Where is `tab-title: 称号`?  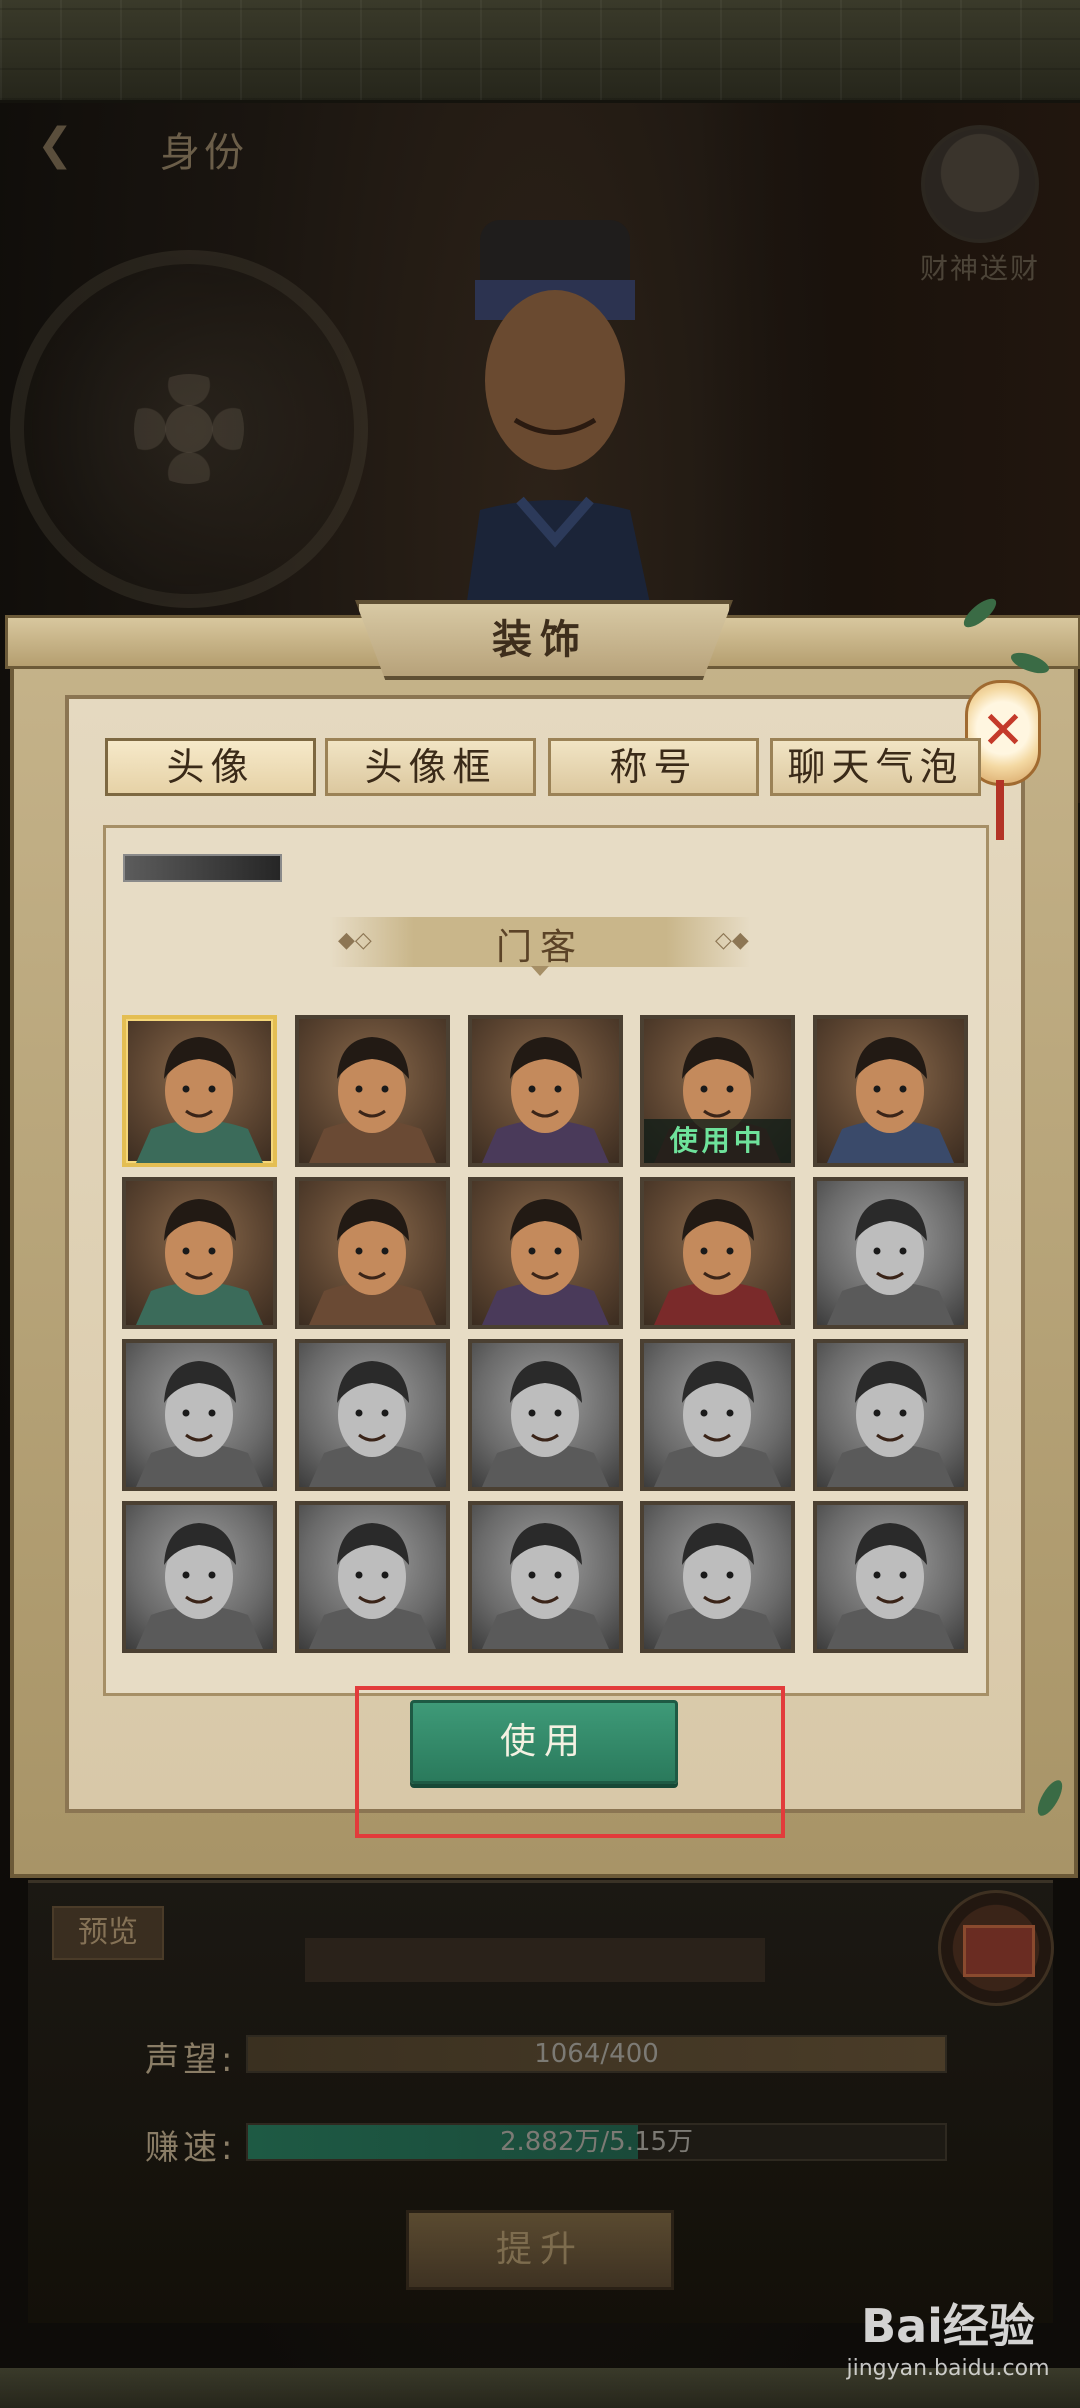
tab-title: 称号 is located at coordinates (653, 767).